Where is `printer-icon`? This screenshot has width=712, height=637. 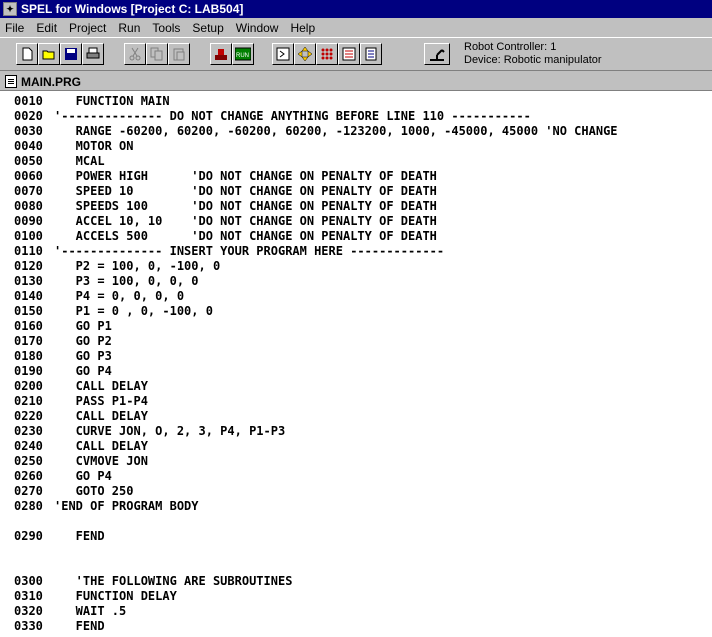
printer-icon is located at coordinates (93, 53).